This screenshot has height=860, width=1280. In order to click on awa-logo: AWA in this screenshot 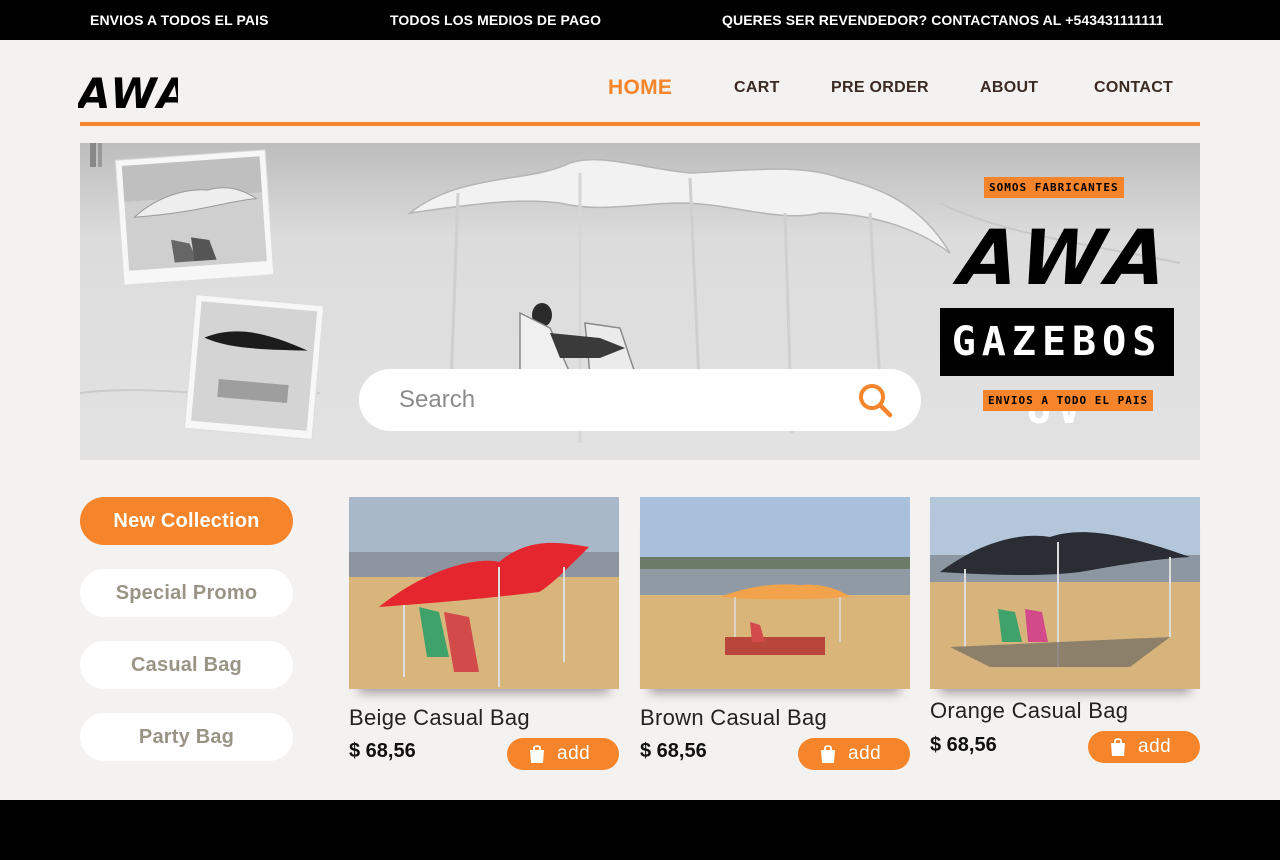, I will do `click(128, 91)`.